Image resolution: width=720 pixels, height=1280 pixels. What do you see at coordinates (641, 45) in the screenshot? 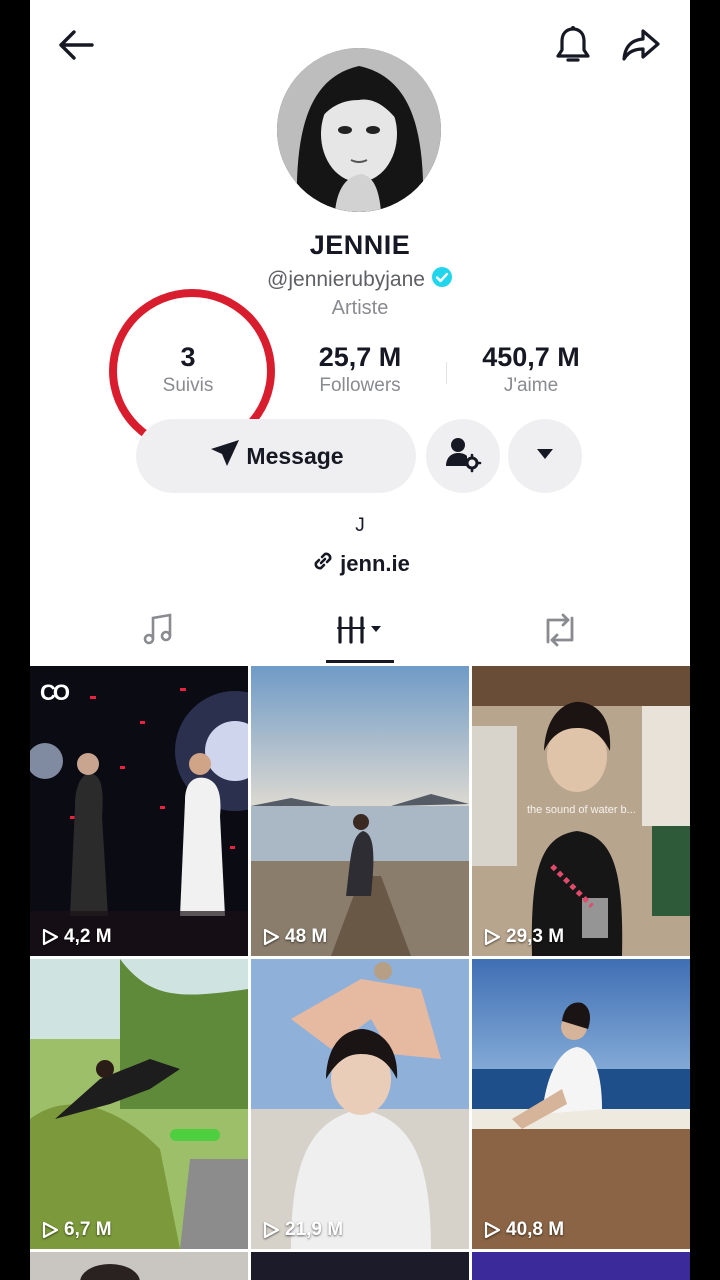
I see `share-icon` at bounding box center [641, 45].